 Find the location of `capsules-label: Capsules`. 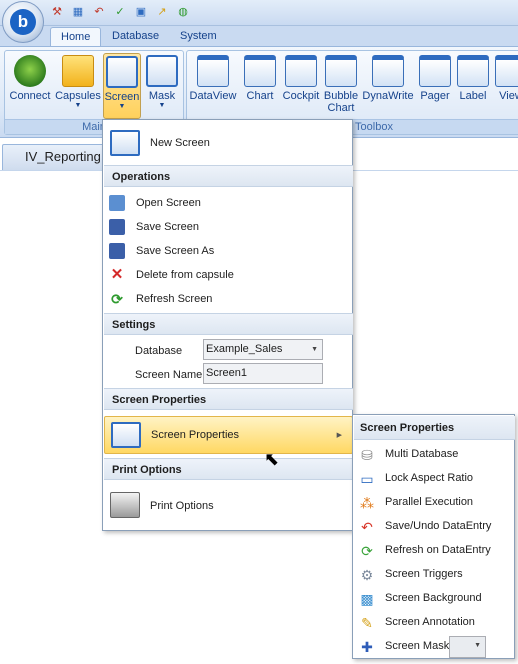

capsules-label: Capsules is located at coordinates (78, 96).